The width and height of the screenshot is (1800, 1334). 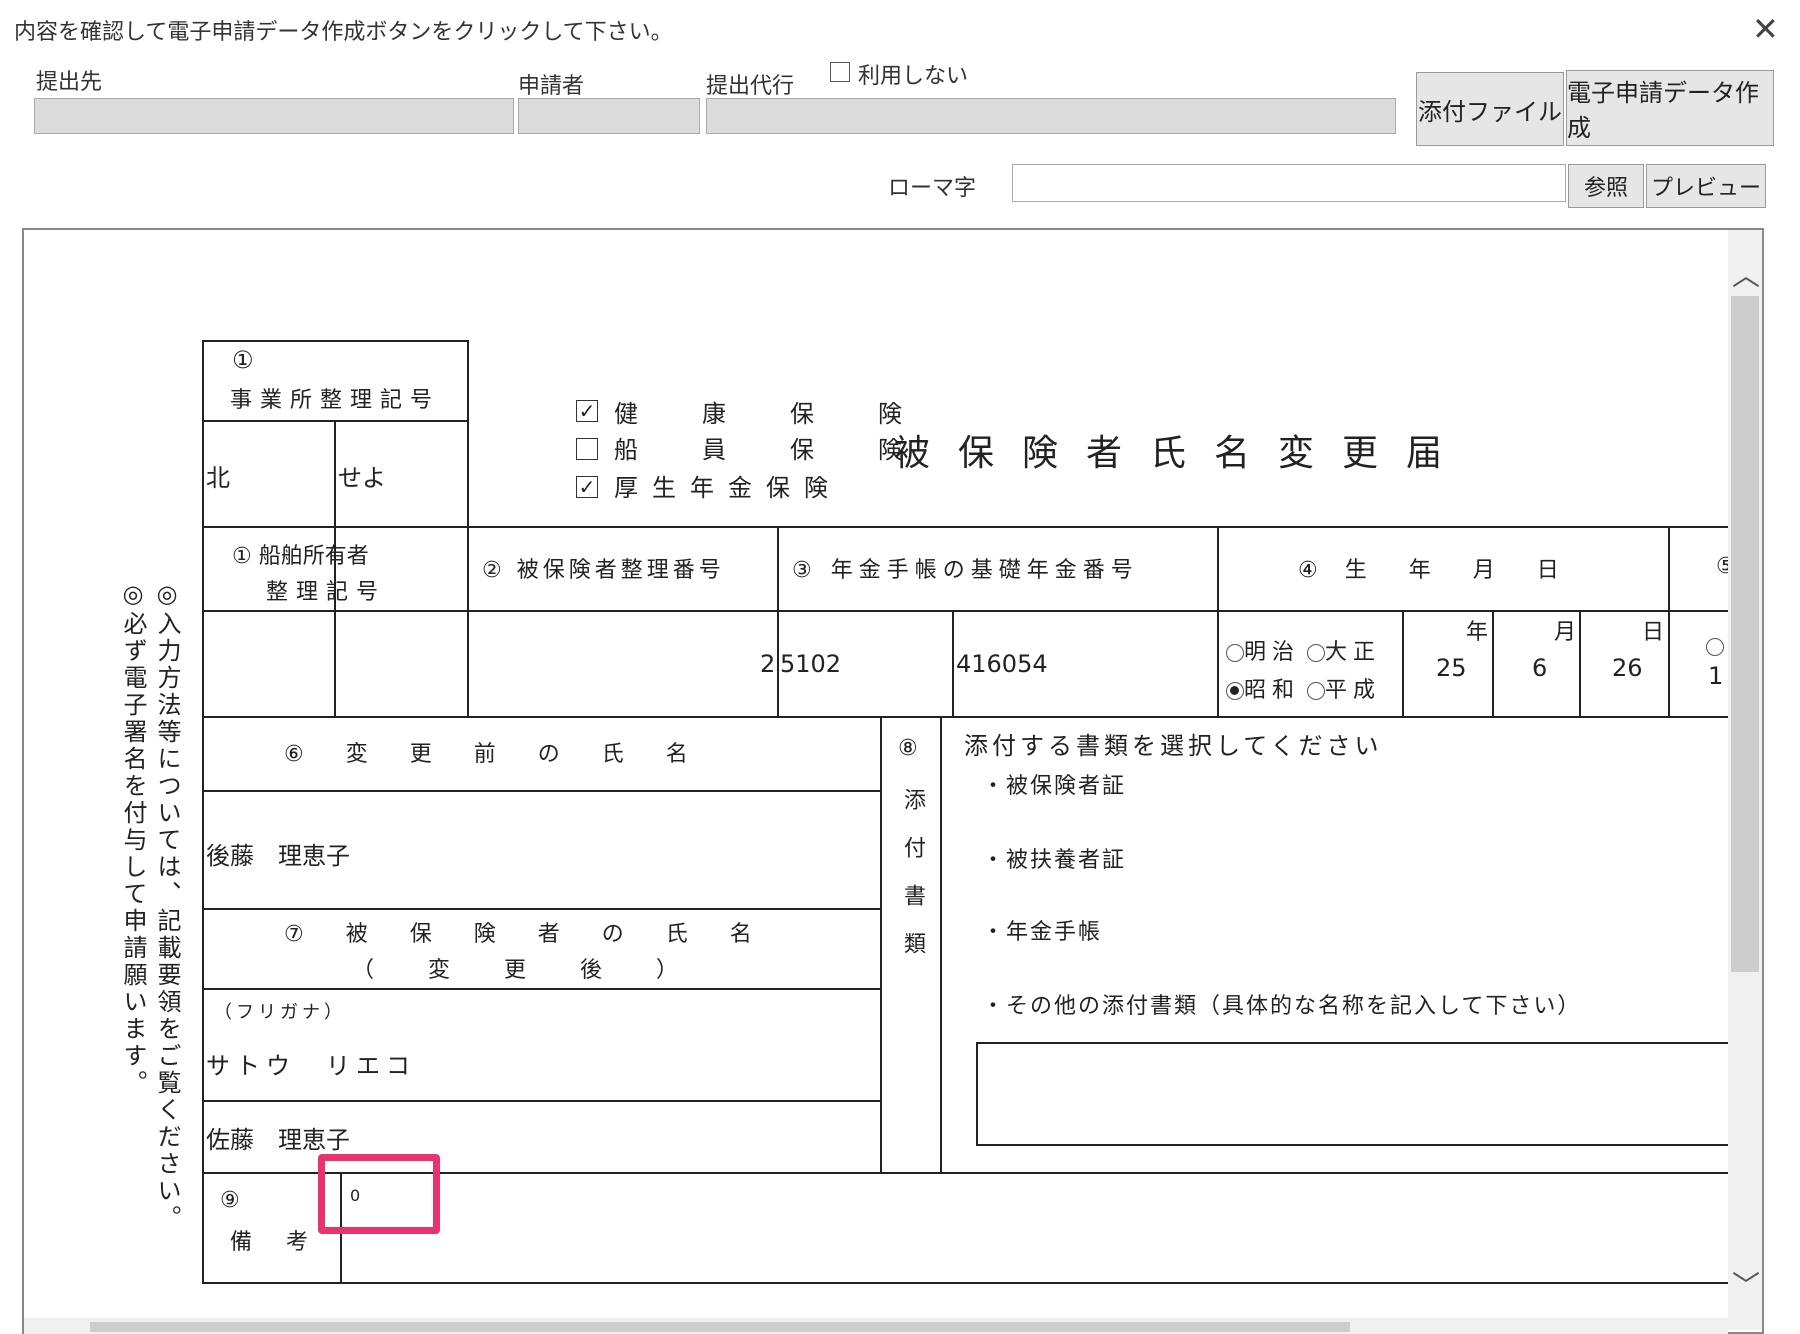 What do you see at coordinates (218, 478) in the screenshot?
I see `office-cell-1: 北` at bounding box center [218, 478].